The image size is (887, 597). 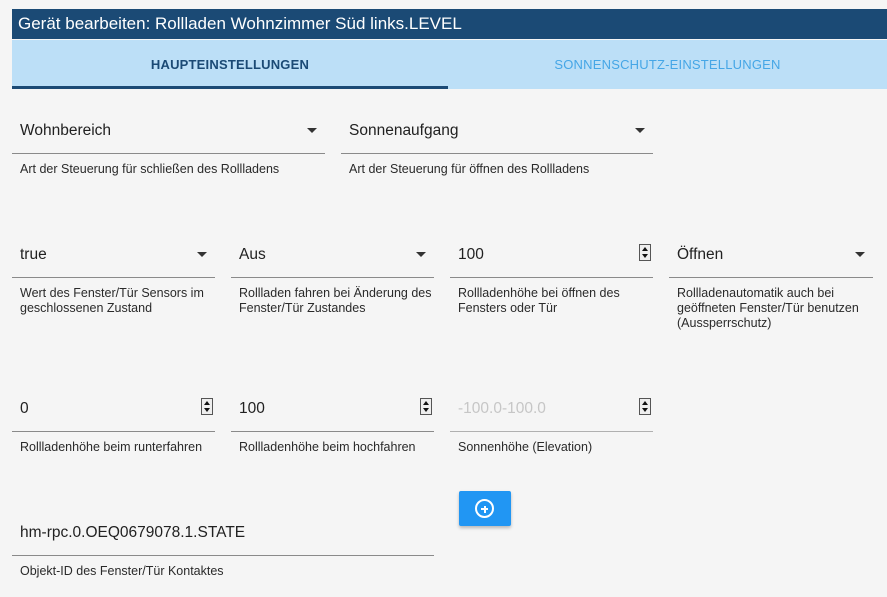 I want to click on automatic-open-select: Öffnen, so click(x=771, y=257).